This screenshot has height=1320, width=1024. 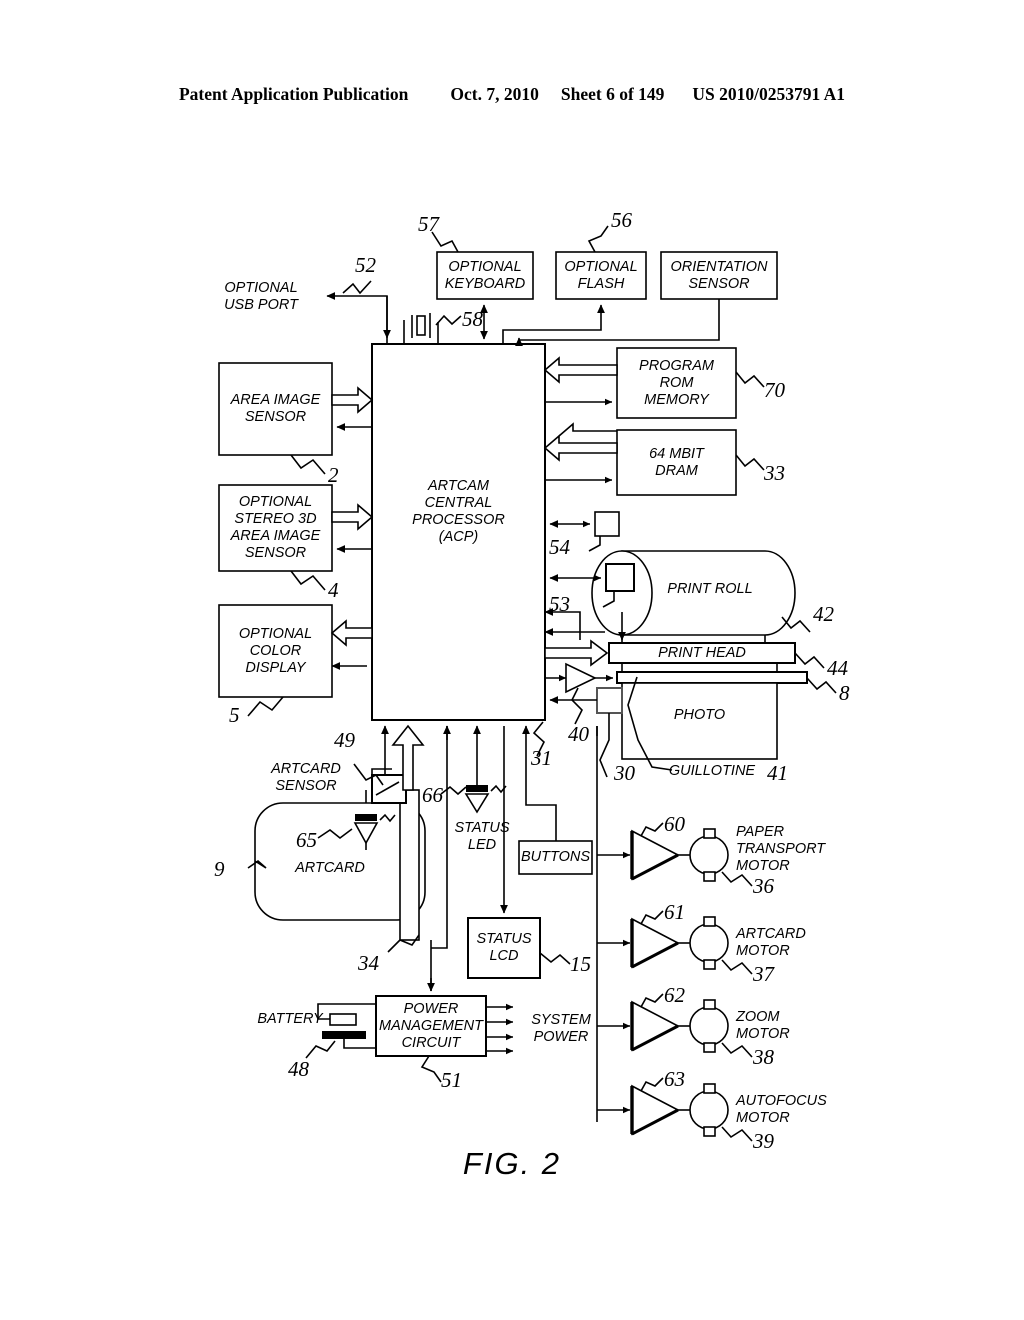 What do you see at coordinates (559, 547) in the screenshot?
I see `ref-numeral-54: 54` at bounding box center [559, 547].